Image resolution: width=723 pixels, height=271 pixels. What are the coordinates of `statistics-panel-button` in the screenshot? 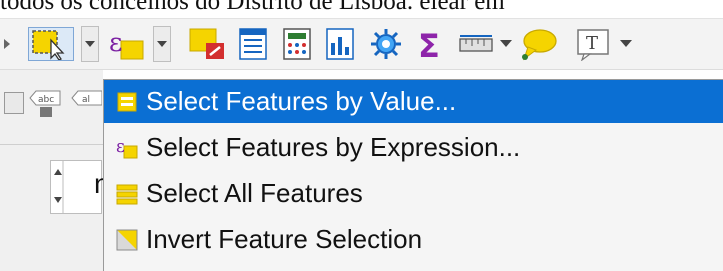 It's located at (340, 44).